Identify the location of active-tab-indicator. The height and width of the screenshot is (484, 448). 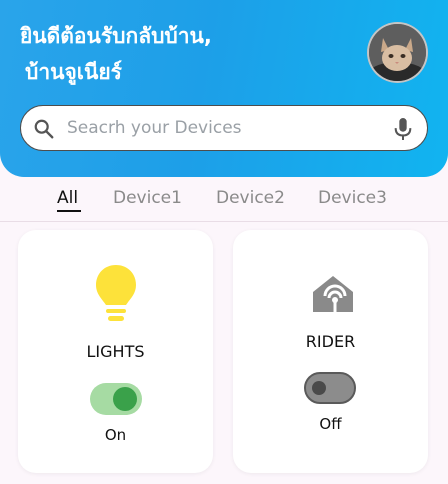
(69, 211).